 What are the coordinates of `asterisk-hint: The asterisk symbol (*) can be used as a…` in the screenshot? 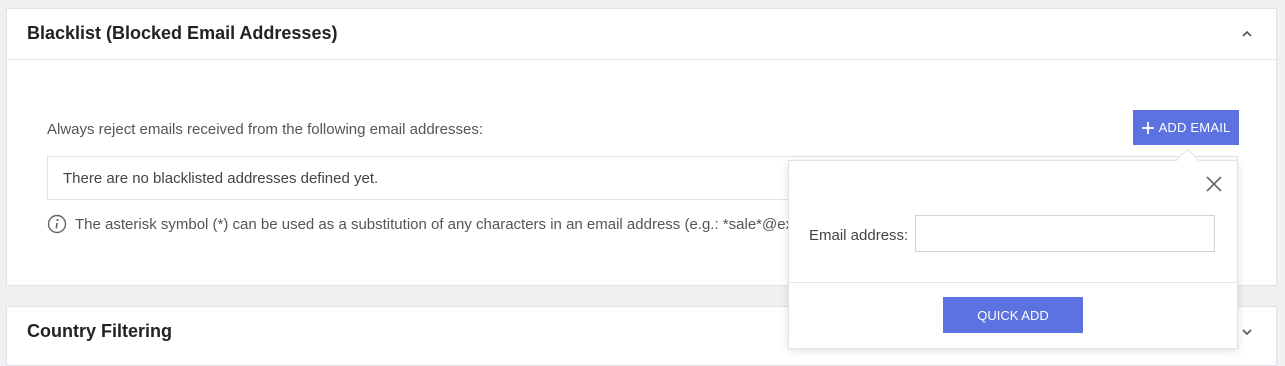 It's located at (424, 224).